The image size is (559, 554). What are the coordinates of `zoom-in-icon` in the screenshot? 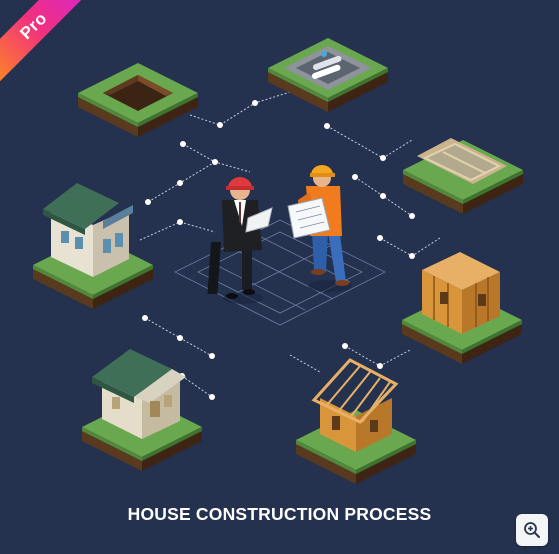 It's located at (532, 530).